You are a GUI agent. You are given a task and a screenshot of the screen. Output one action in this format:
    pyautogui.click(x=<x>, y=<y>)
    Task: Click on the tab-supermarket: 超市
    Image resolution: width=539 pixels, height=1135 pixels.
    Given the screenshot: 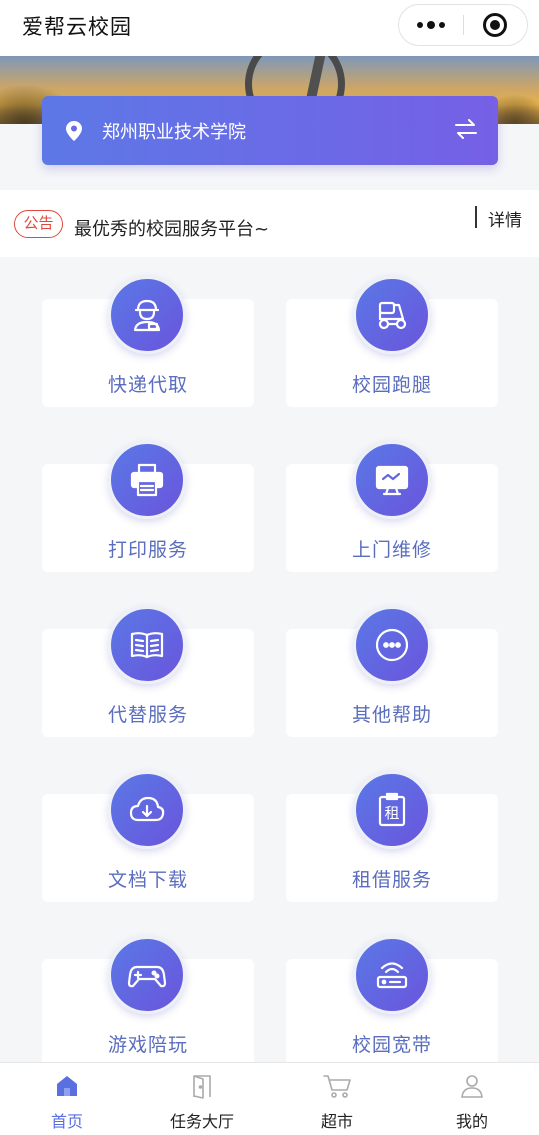 What is the action you would take?
    pyautogui.click(x=337, y=1099)
    